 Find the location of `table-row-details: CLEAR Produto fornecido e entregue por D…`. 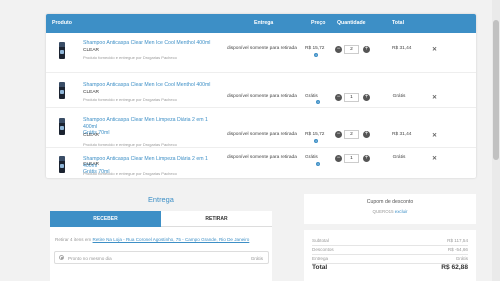

table-row-details: CLEAR Produto fornecido e entregue por D… is located at coordinates (261, 159).